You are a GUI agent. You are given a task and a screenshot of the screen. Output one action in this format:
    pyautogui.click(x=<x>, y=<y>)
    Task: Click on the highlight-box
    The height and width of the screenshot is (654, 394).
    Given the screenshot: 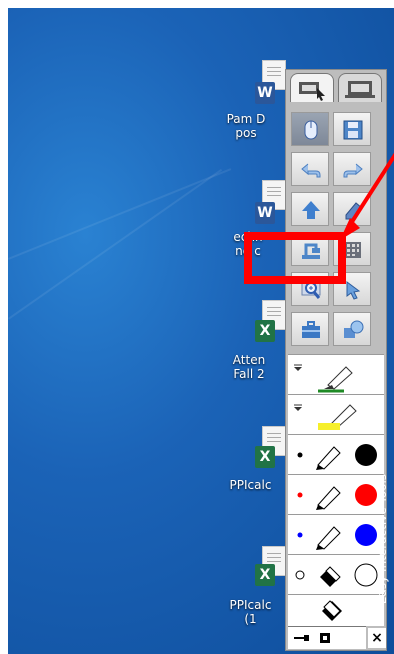 What is the action you would take?
    pyautogui.click(x=295, y=258)
    